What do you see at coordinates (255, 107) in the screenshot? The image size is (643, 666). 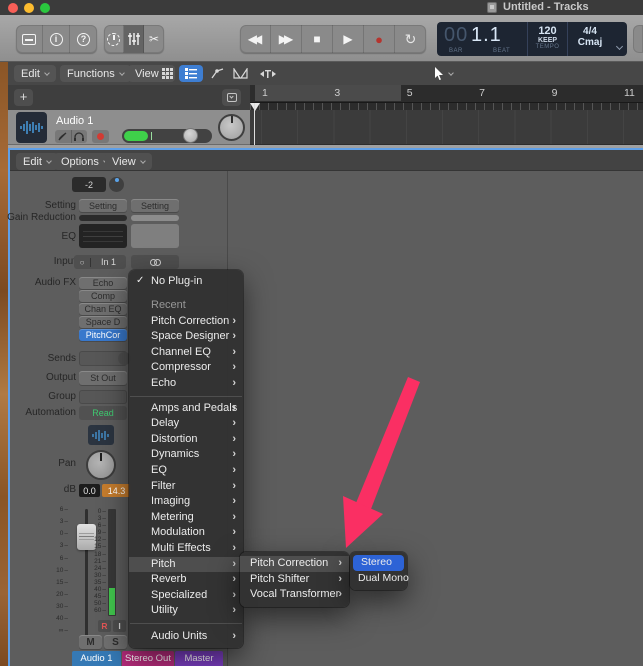 I see `playhead-handle` at bounding box center [255, 107].